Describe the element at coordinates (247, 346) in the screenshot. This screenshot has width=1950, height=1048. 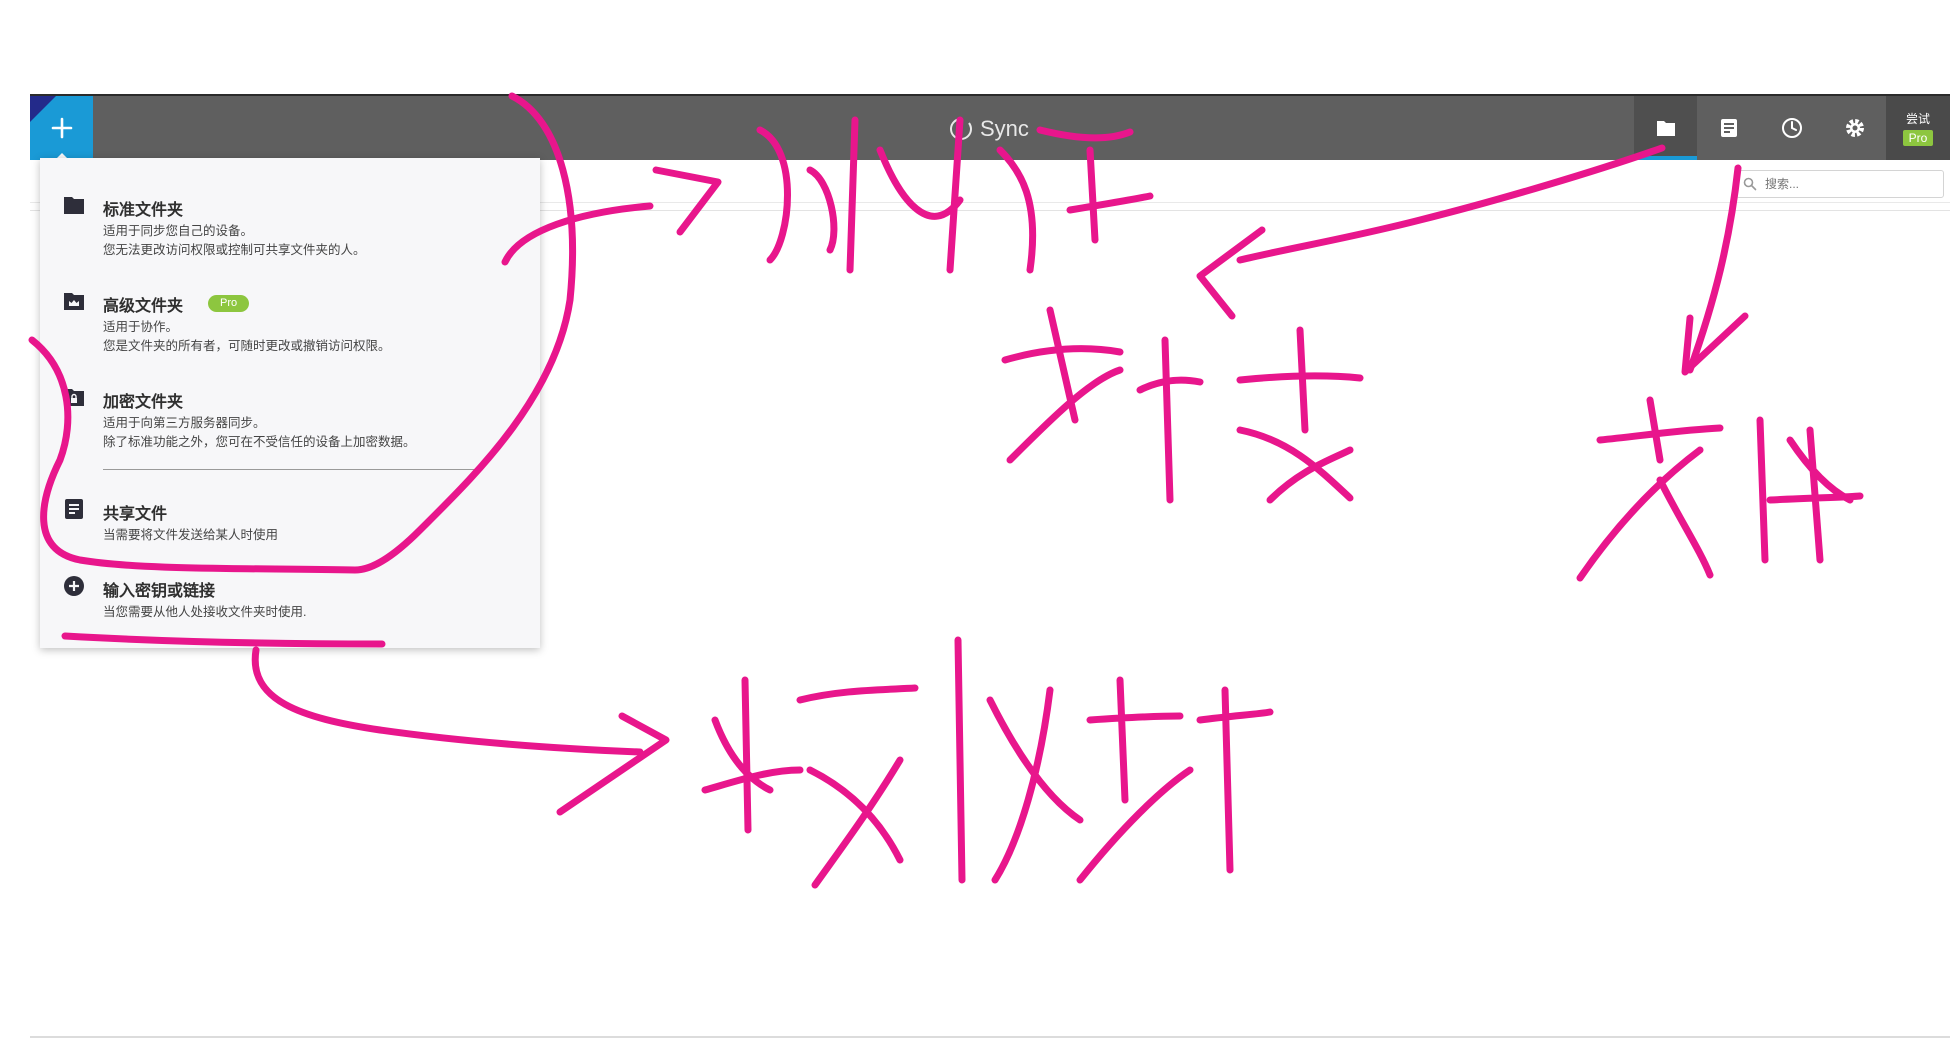
I see `description-line: 您是文件夹的所有者，可随时更改或撤销访问权限。` at that location.